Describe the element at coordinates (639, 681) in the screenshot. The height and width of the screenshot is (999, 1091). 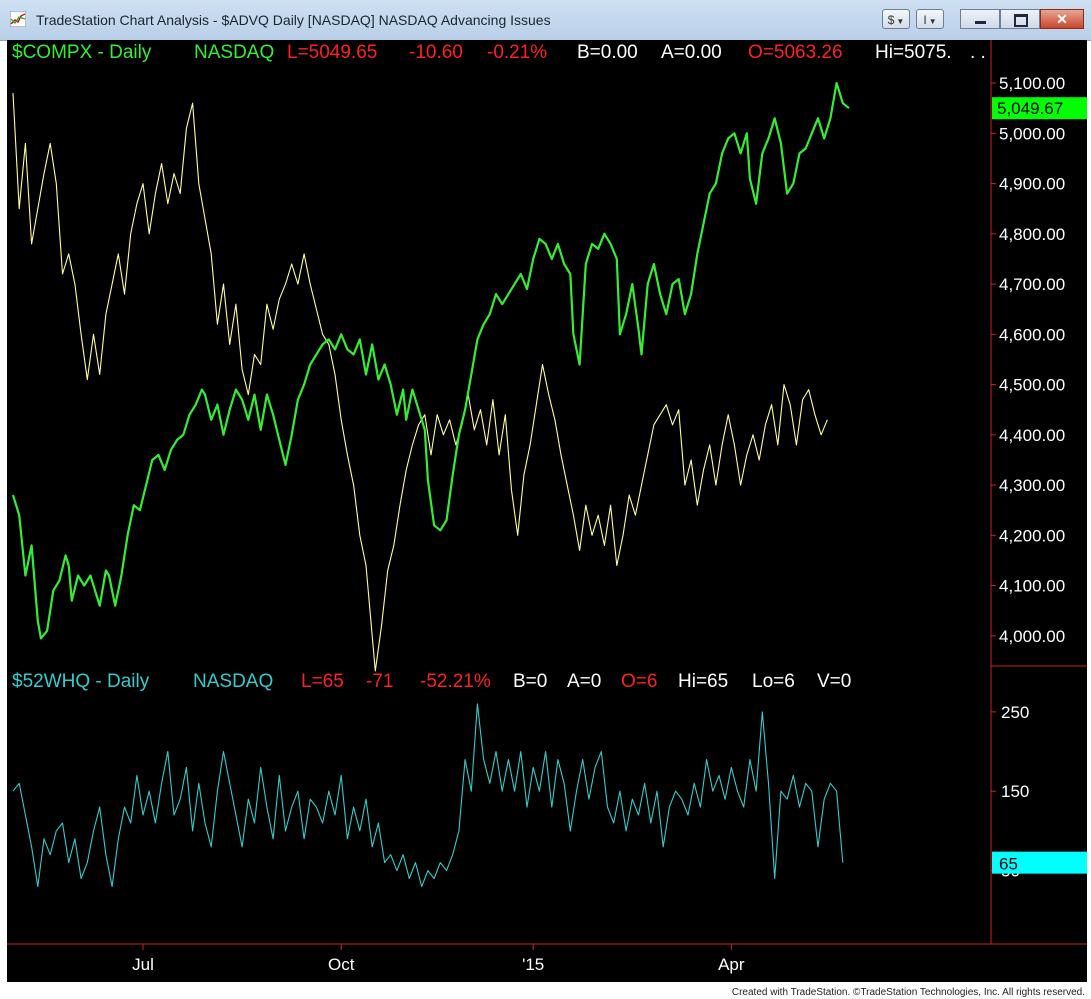
I see `highs-open: O=6` at that location.